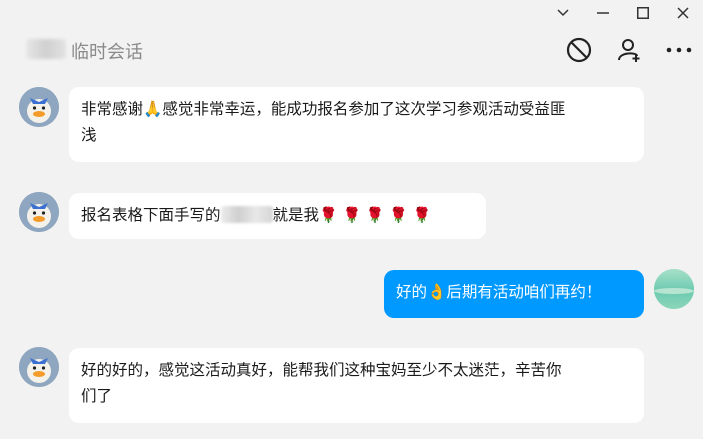  Describe the element at coordinates (97, 396) in the screenshot. I see `message-text: 们了` at that location.